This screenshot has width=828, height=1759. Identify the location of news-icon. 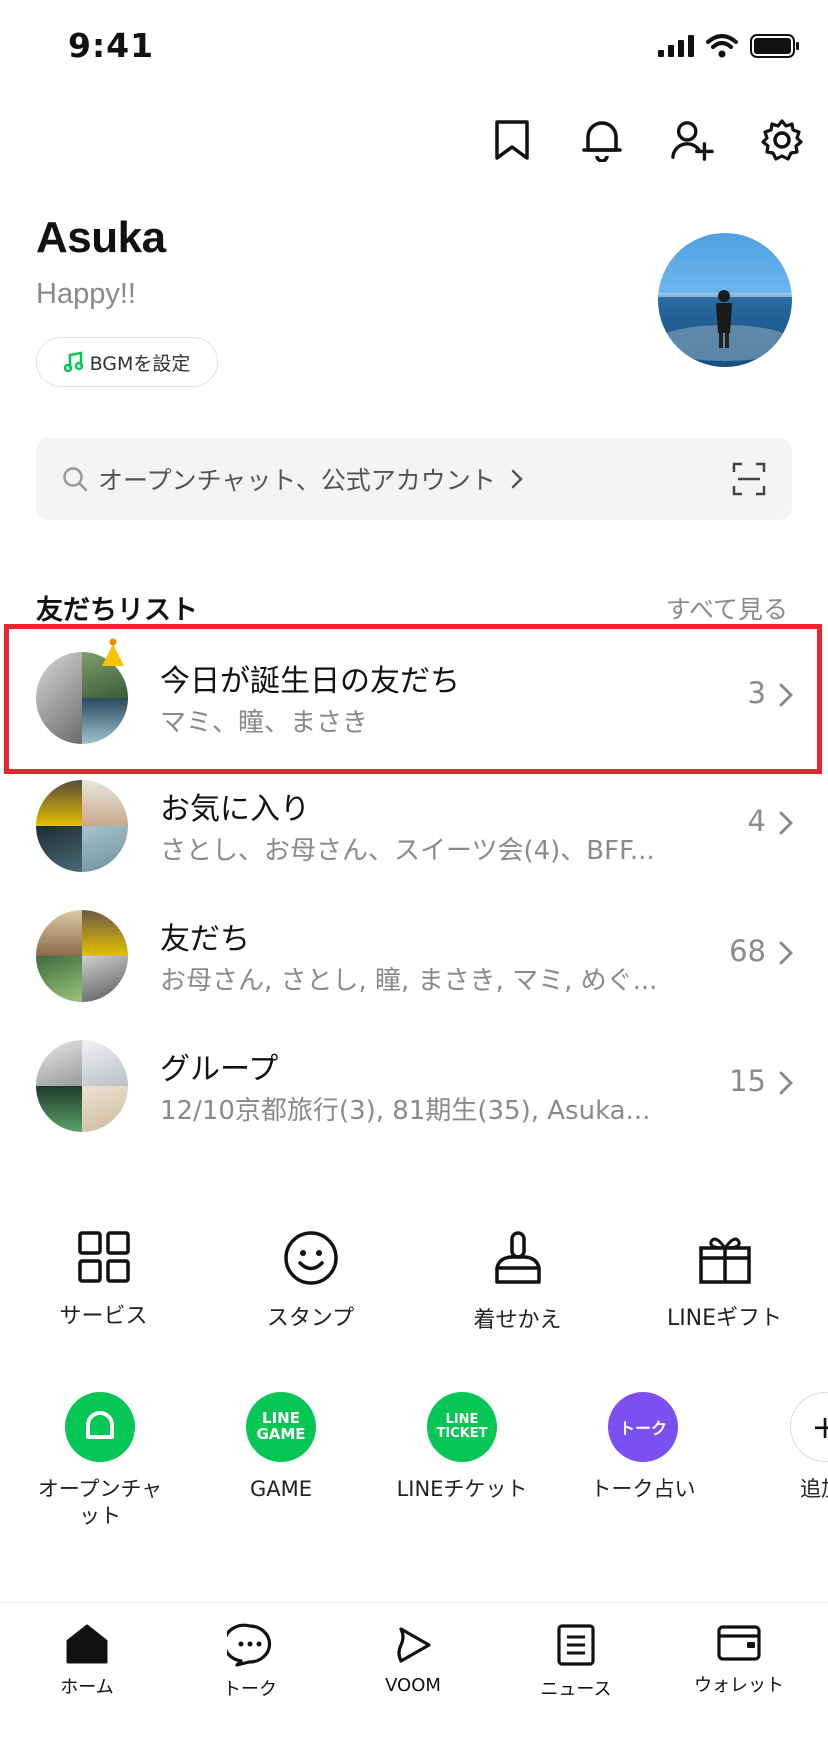
(576, 1645).